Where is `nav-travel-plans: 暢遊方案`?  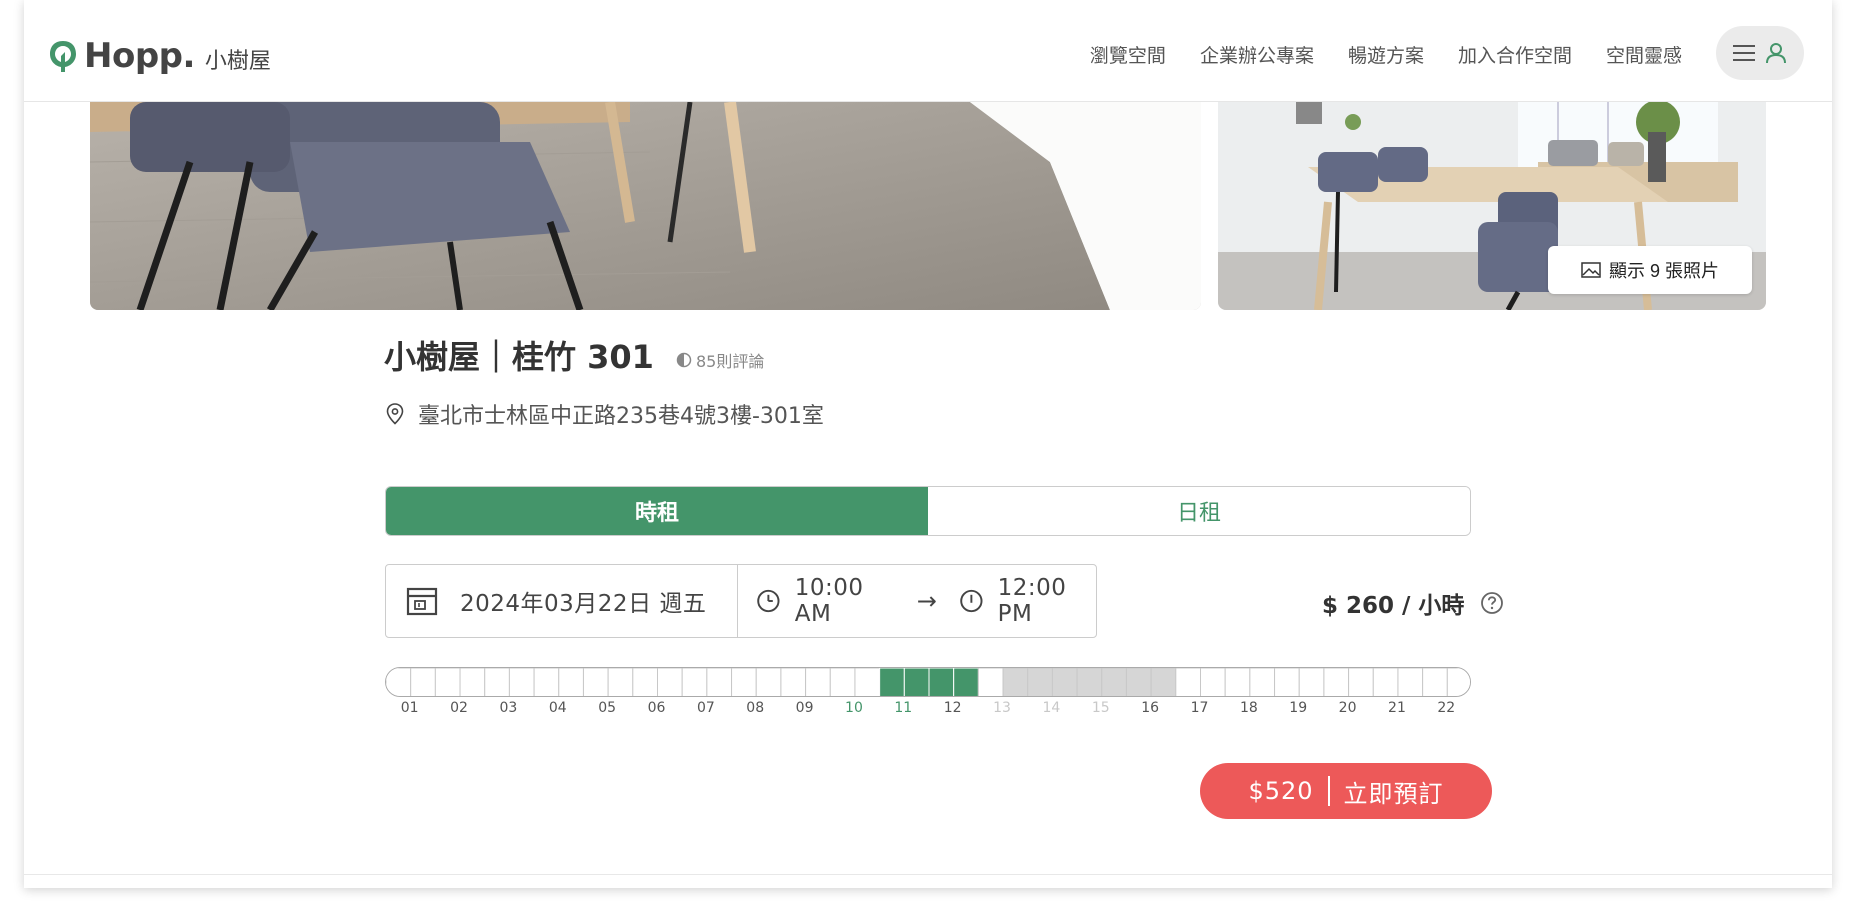 nav-travel-plans: 暢遊方案 is located at coordinates (1386, 54).